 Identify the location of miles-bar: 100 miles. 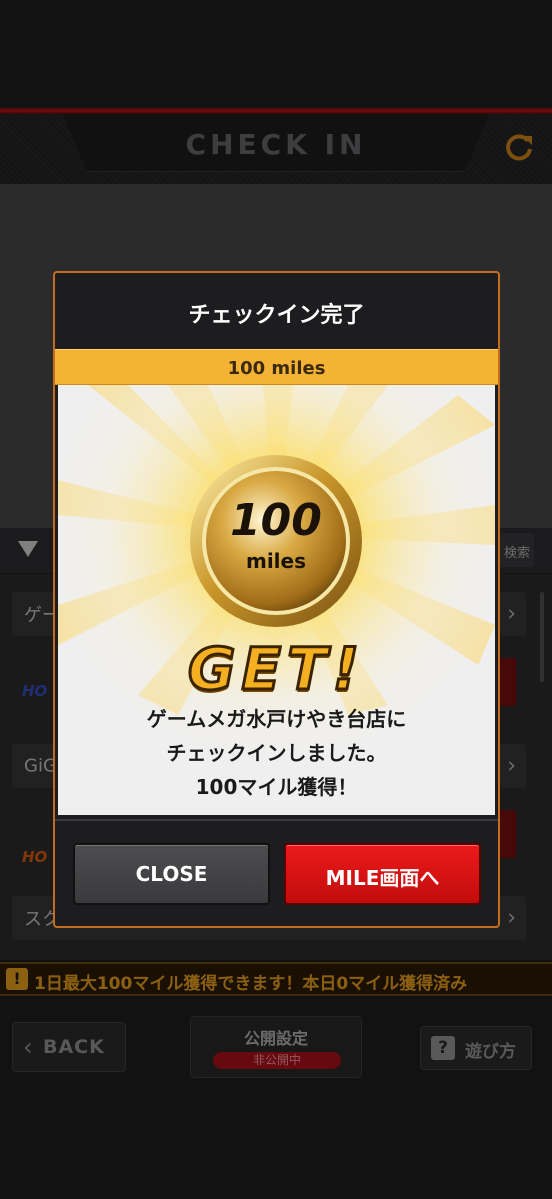
(276, 367).